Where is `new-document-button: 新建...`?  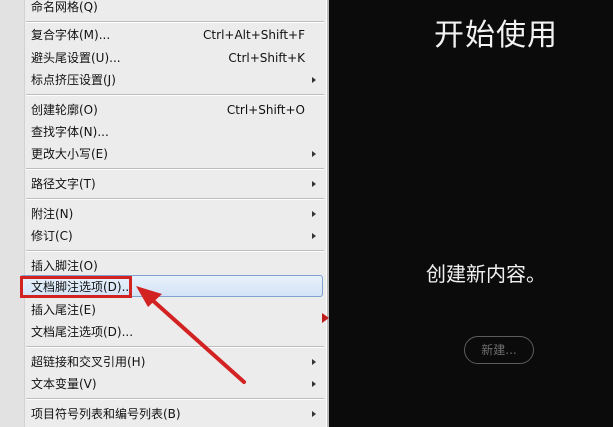
new-document-button: 新建... is located at coordinates (499, 350).